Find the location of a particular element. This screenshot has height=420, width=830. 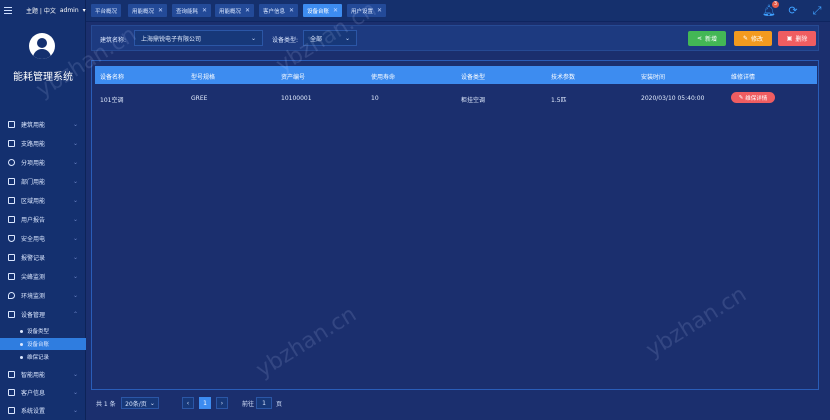

sidebar-item-label: 安全用电 is located at coordinates (33, 239).